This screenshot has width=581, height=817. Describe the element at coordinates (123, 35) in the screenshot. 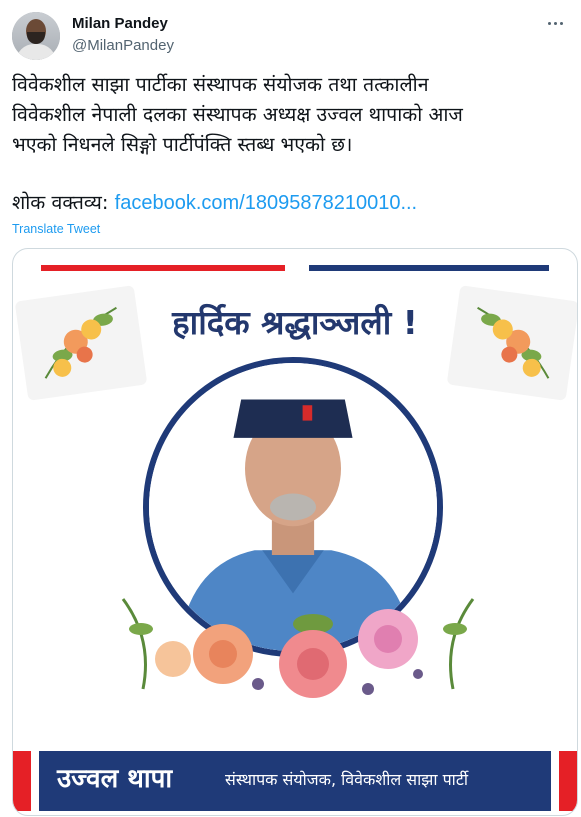

I see `author-names: Milan Pandey @MilanPandey` at that location.